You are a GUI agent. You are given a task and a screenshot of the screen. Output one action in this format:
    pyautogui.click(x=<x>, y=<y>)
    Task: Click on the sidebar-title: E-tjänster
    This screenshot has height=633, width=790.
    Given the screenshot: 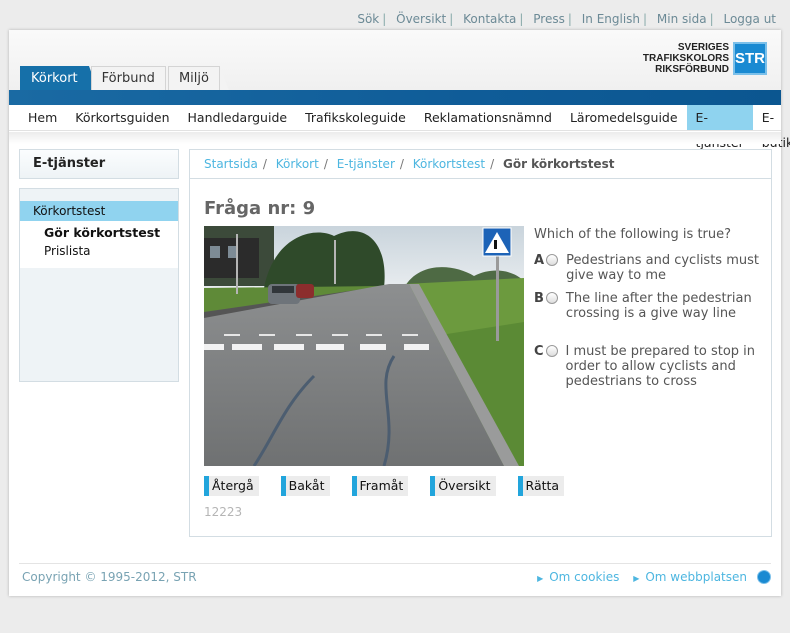 What is the action you would take?
    pyautogui.click(x=99, y=164)
    